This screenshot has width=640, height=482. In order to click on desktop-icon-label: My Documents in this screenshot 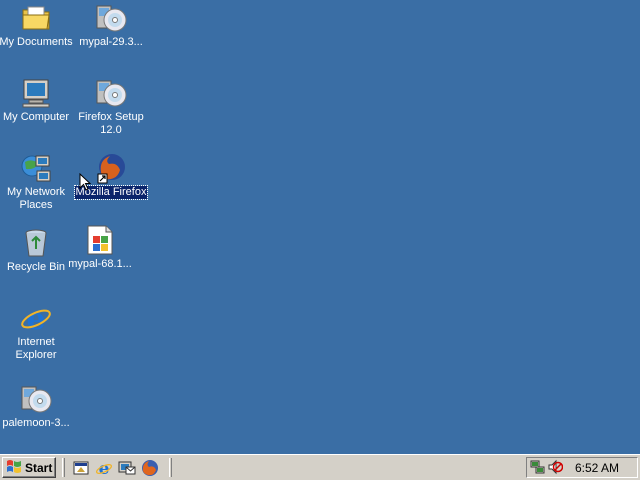, I will do `click(36, 42)`.